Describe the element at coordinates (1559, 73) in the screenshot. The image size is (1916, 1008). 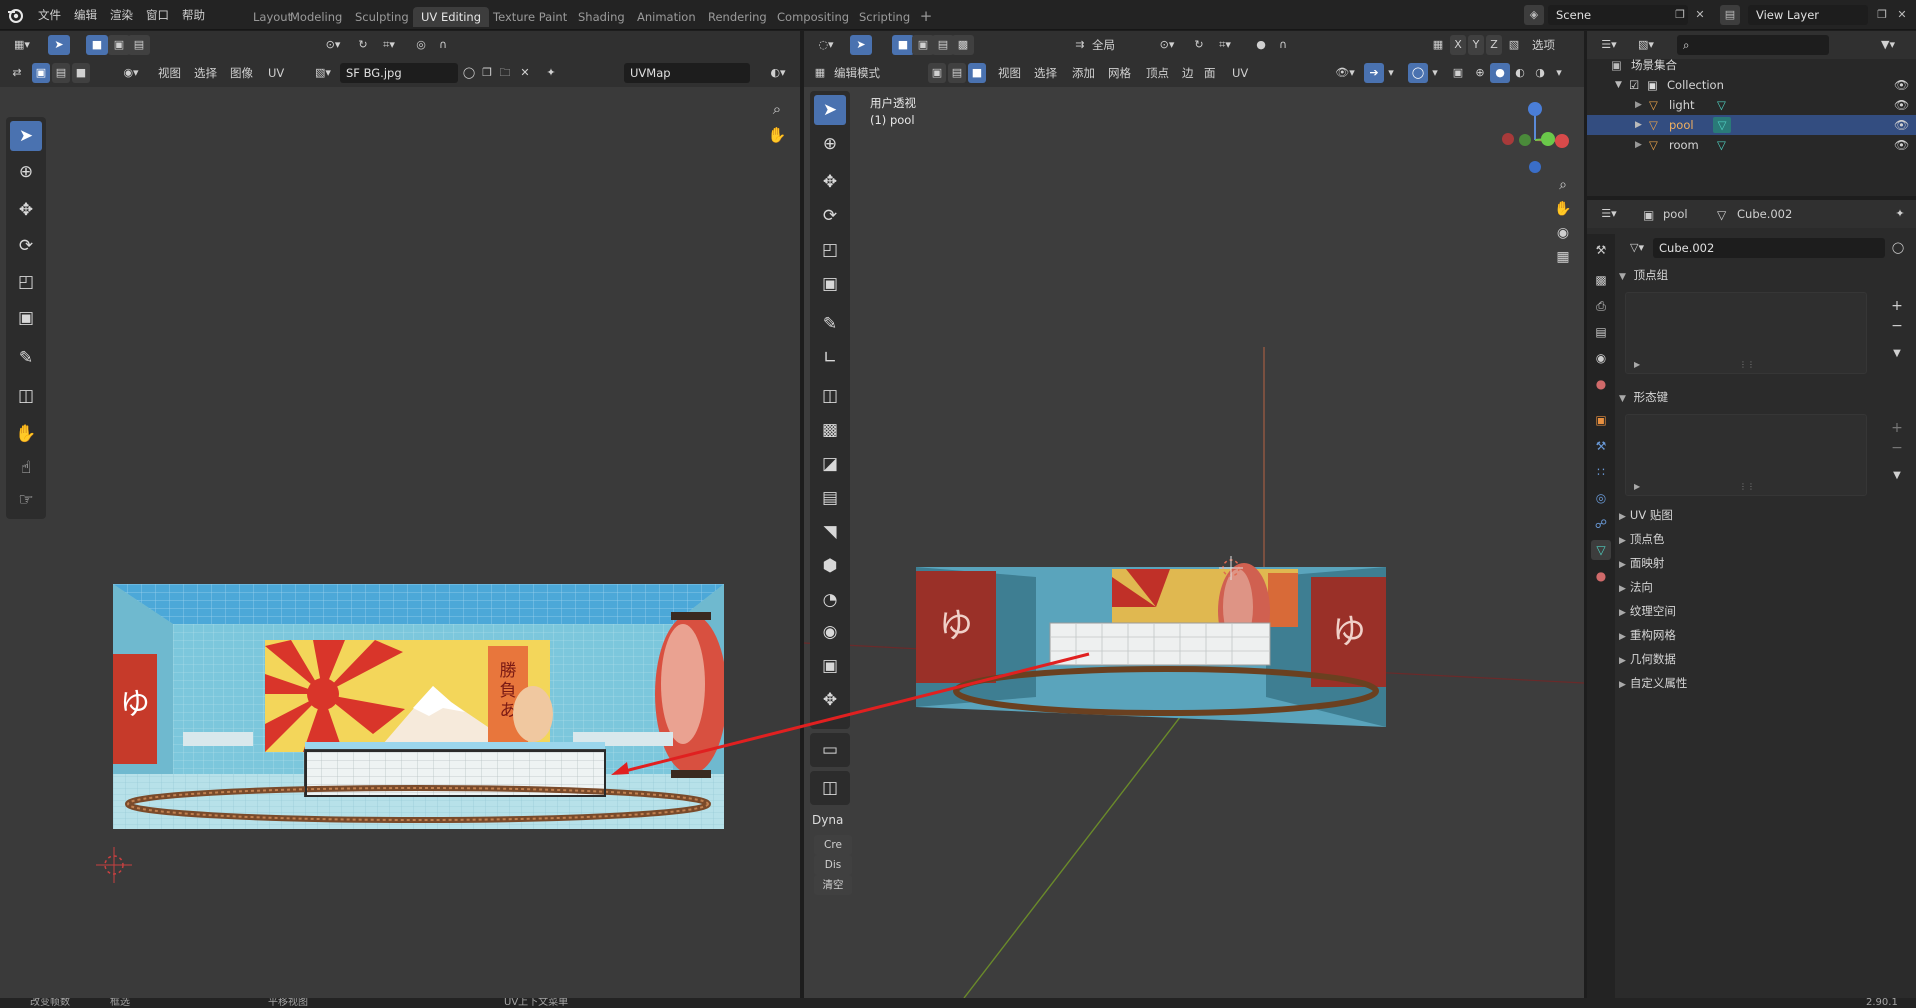
I see `shading-dropdown-icon: ▾` at that location.